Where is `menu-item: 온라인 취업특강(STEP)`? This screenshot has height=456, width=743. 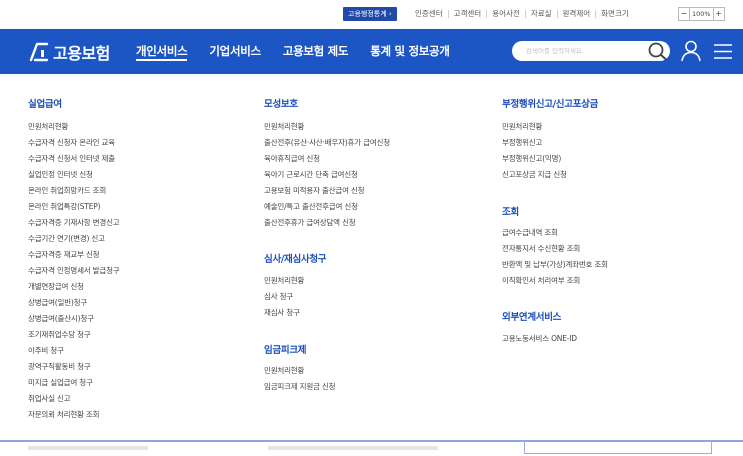 menu-item: 온라인 취업특강(STEP) is located at coordinates (64, 206).